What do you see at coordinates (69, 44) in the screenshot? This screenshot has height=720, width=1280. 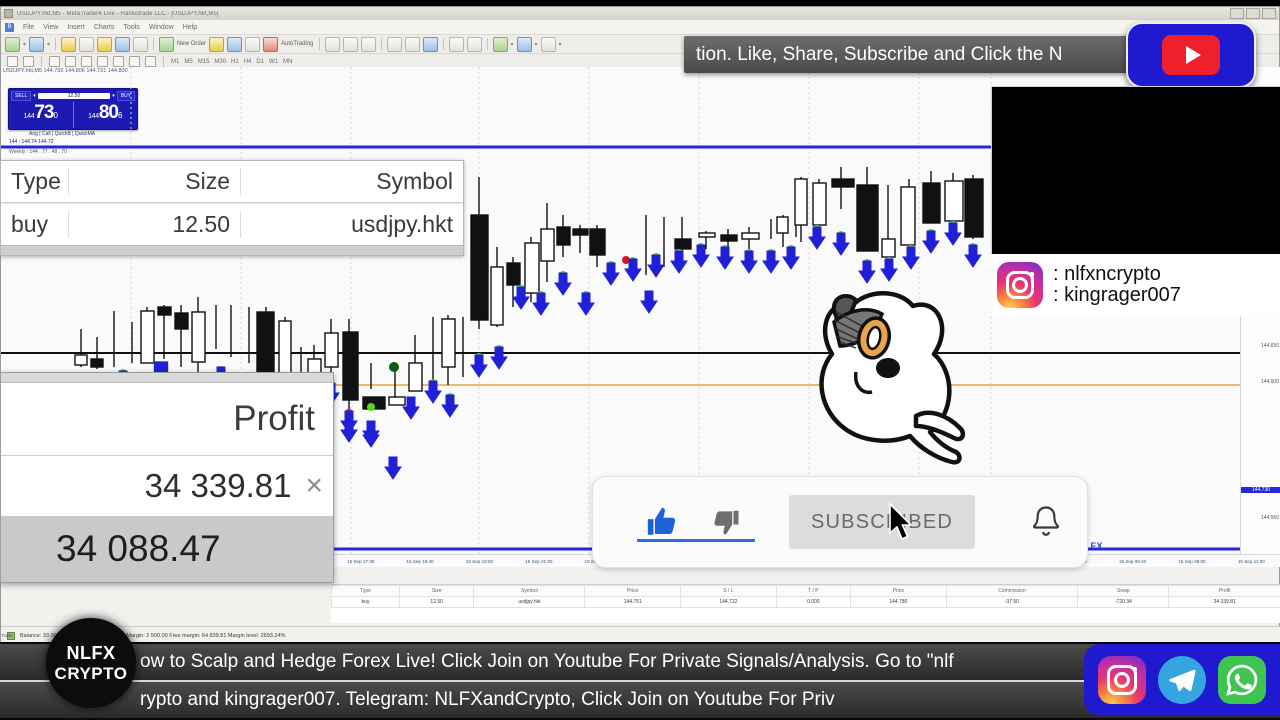 I see `market-watch-icon` at bounding box center [69, 44].